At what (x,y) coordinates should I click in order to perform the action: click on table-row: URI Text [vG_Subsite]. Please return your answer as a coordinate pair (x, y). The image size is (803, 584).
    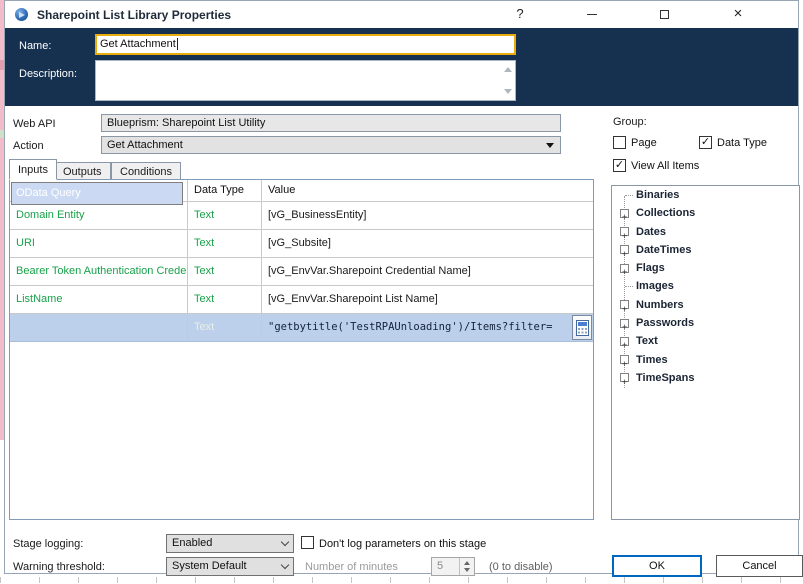
    Looking at the image, I should click on (301, 244).